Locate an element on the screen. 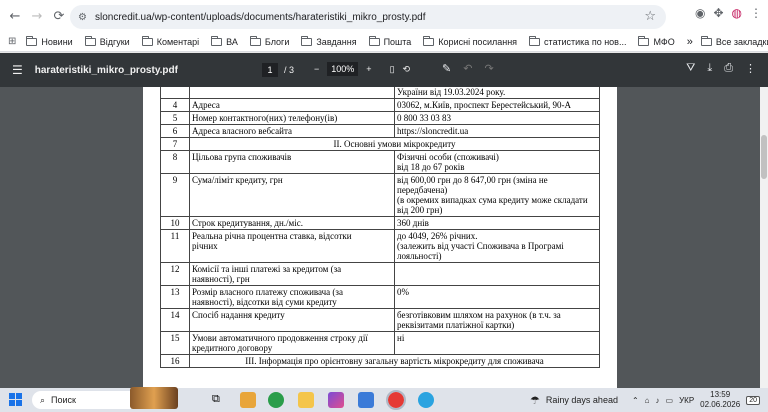 This screenshot has width=768, height=412. row-value: 360 днів is located at coordinates (497, 223).